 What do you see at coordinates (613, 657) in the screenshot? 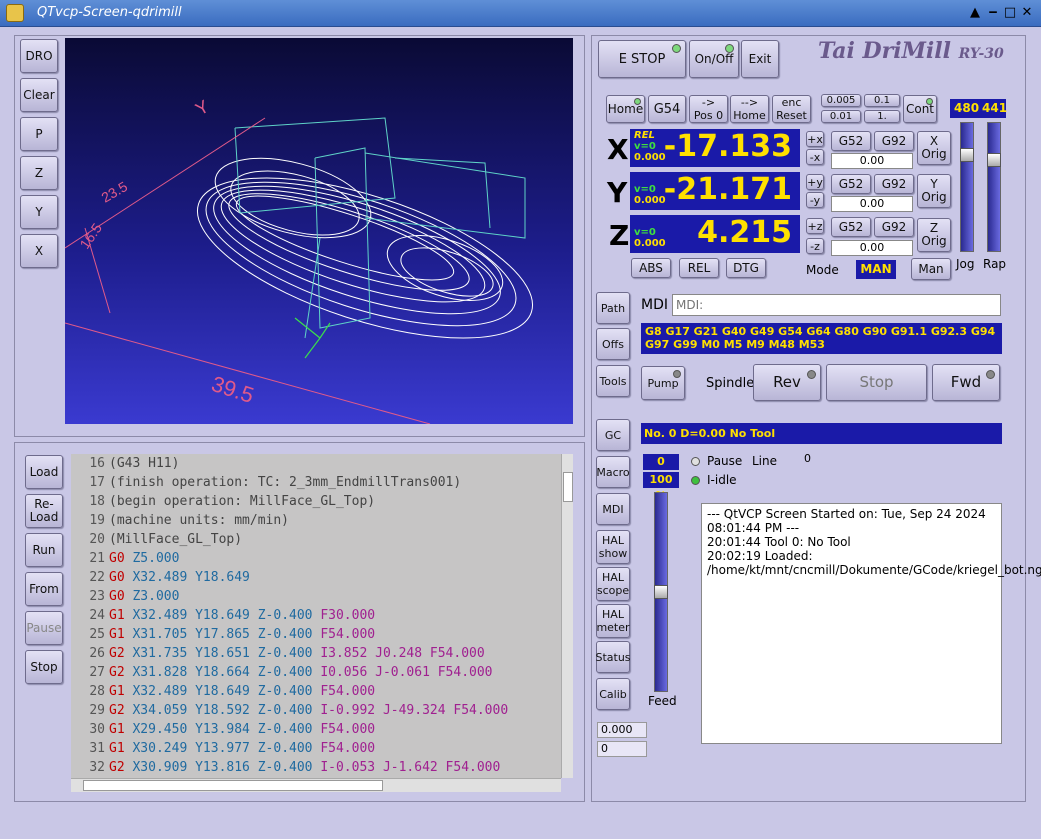
I see `tab-status: Status` at bounding box center [613, 657].